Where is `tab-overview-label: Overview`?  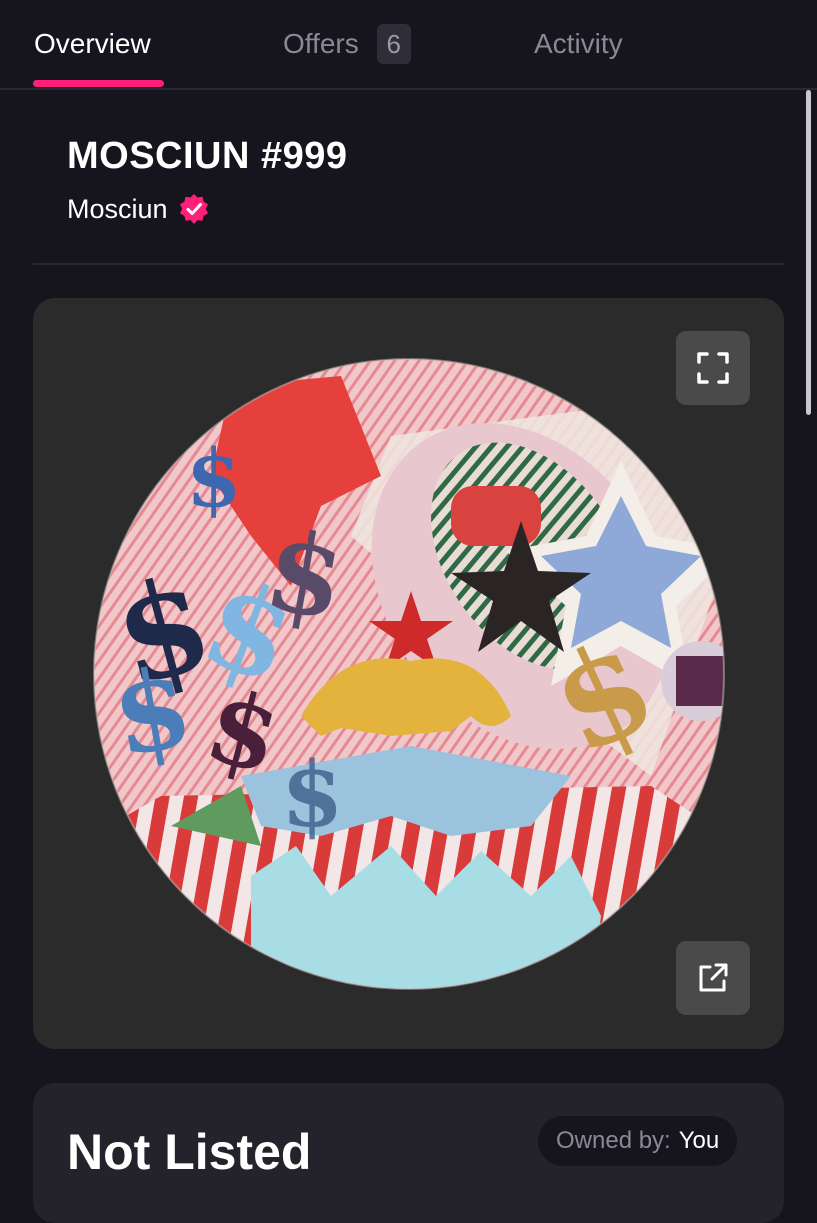 tab-overview-label: Overview is located at coordinates (92, 43).